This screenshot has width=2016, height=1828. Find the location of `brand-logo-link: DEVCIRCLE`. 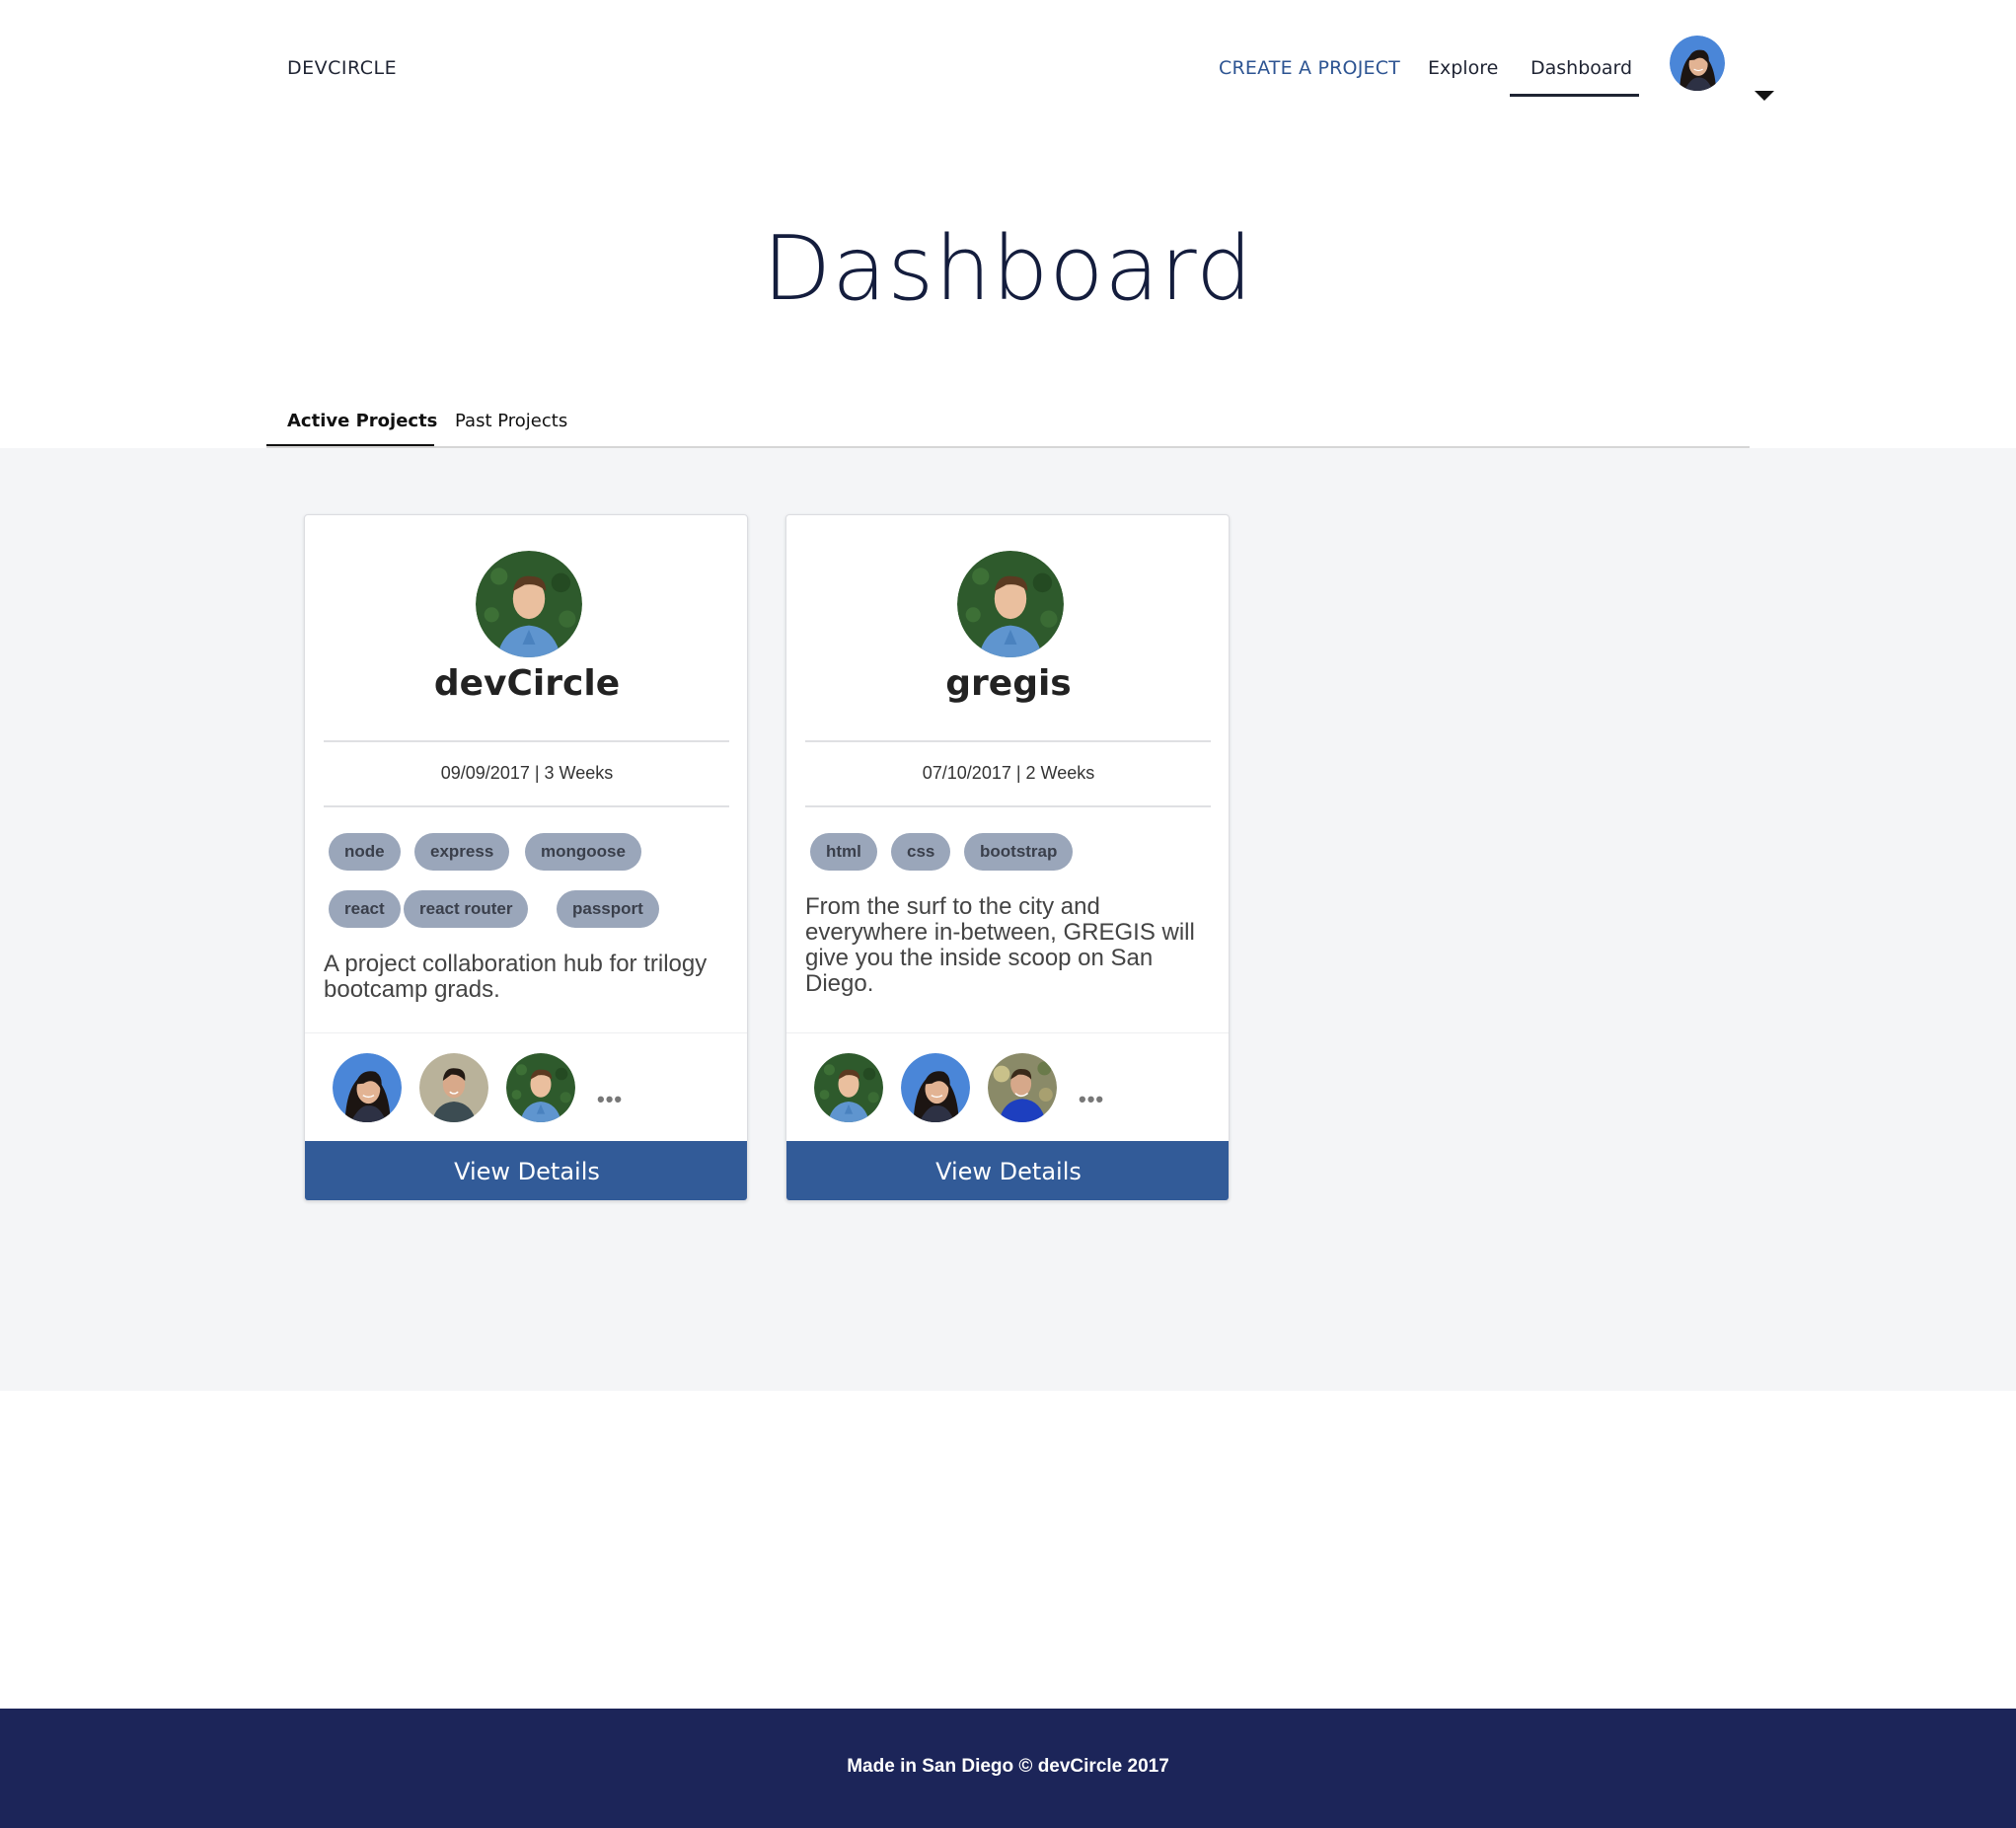

brand-logo-link: DEVCIRCLE is located at coordinates (342, 68).